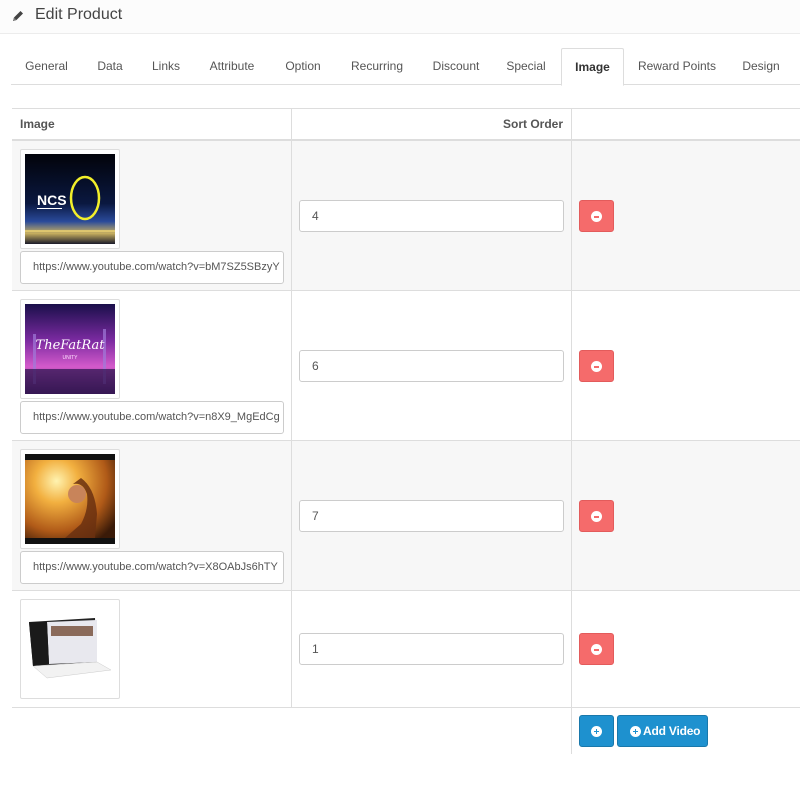  What do you see at coordinates (71, 358) in the screenshot?
I see `svg-text: UNITY` at bounding box center [71, 358].